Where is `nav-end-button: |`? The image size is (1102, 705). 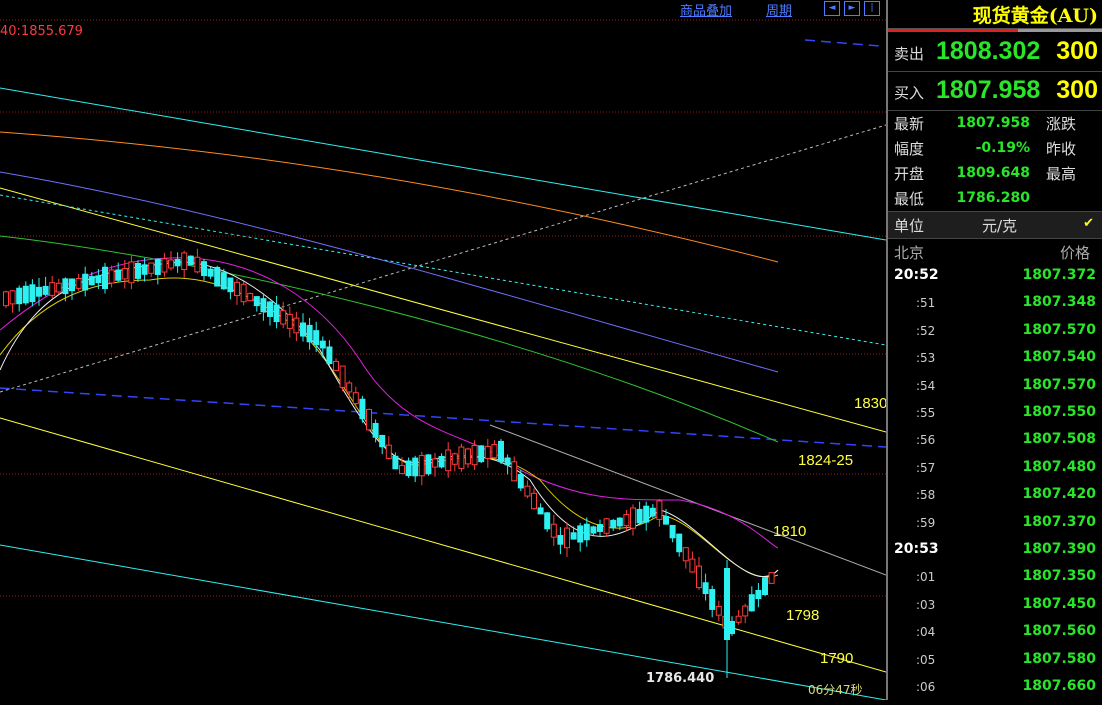
nav-end-button: | is located at coordinates (872, 8).